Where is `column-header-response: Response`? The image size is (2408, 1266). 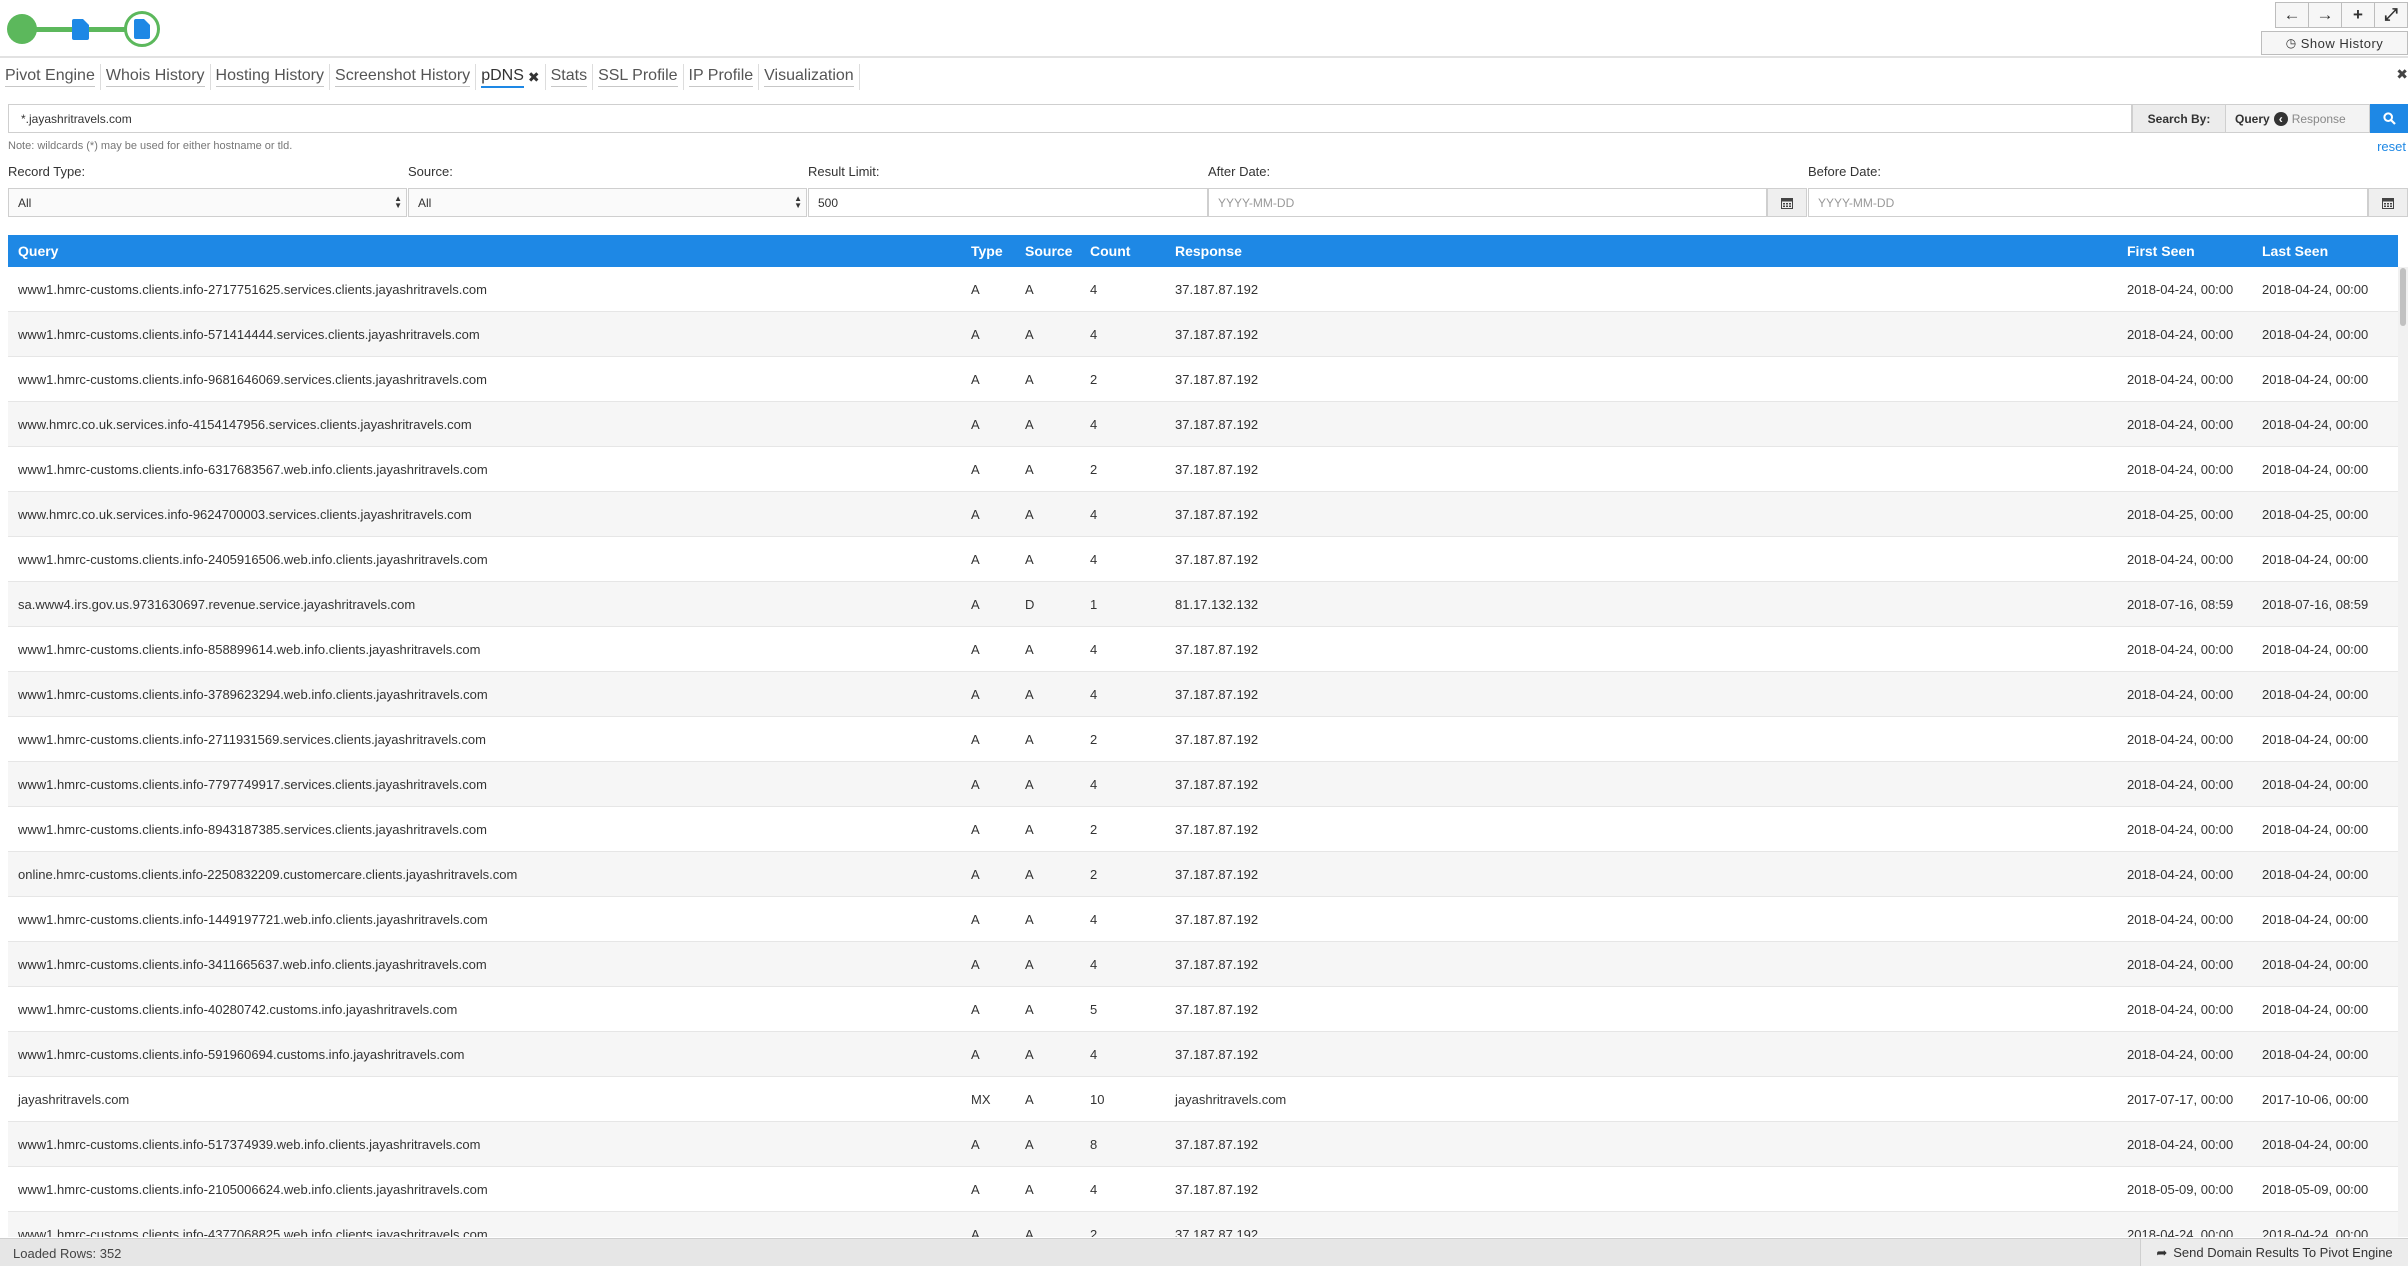 column-header-response: Response is located at coordinates (1208, 251).